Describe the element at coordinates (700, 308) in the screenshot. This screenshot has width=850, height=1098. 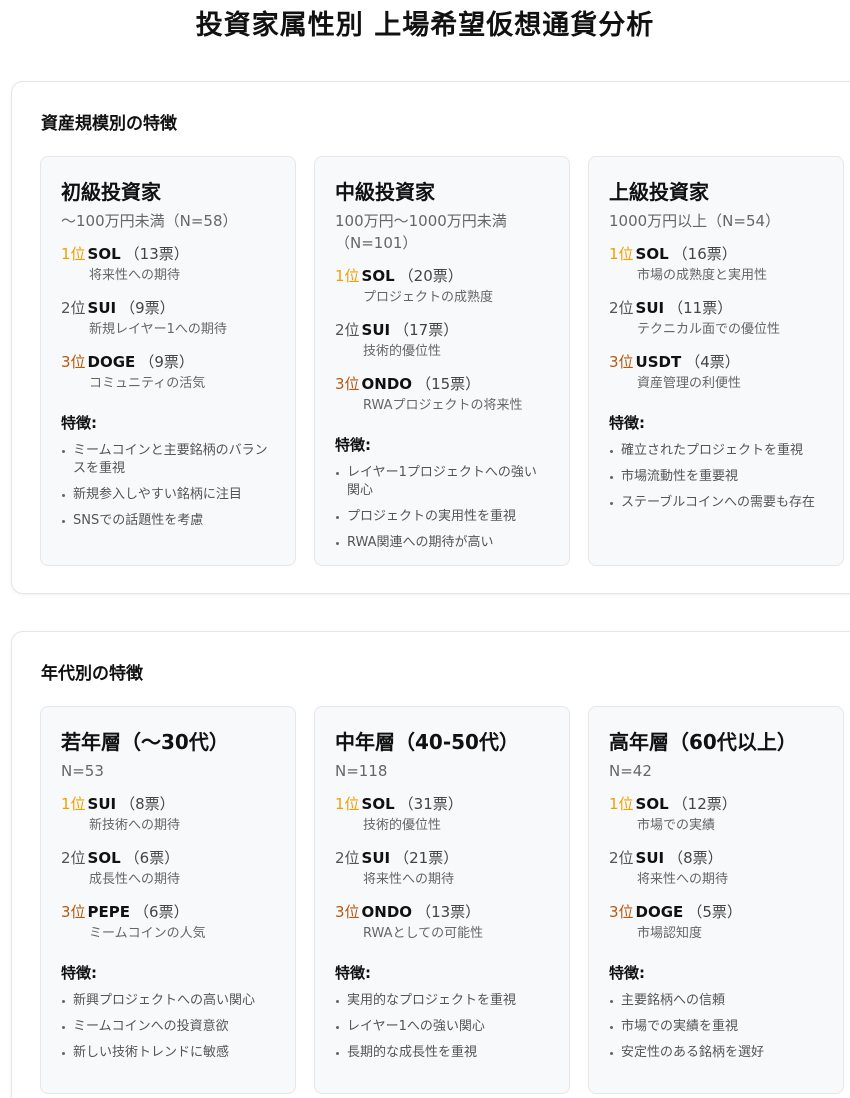
I see `rank-votes: （11票）` at that location.